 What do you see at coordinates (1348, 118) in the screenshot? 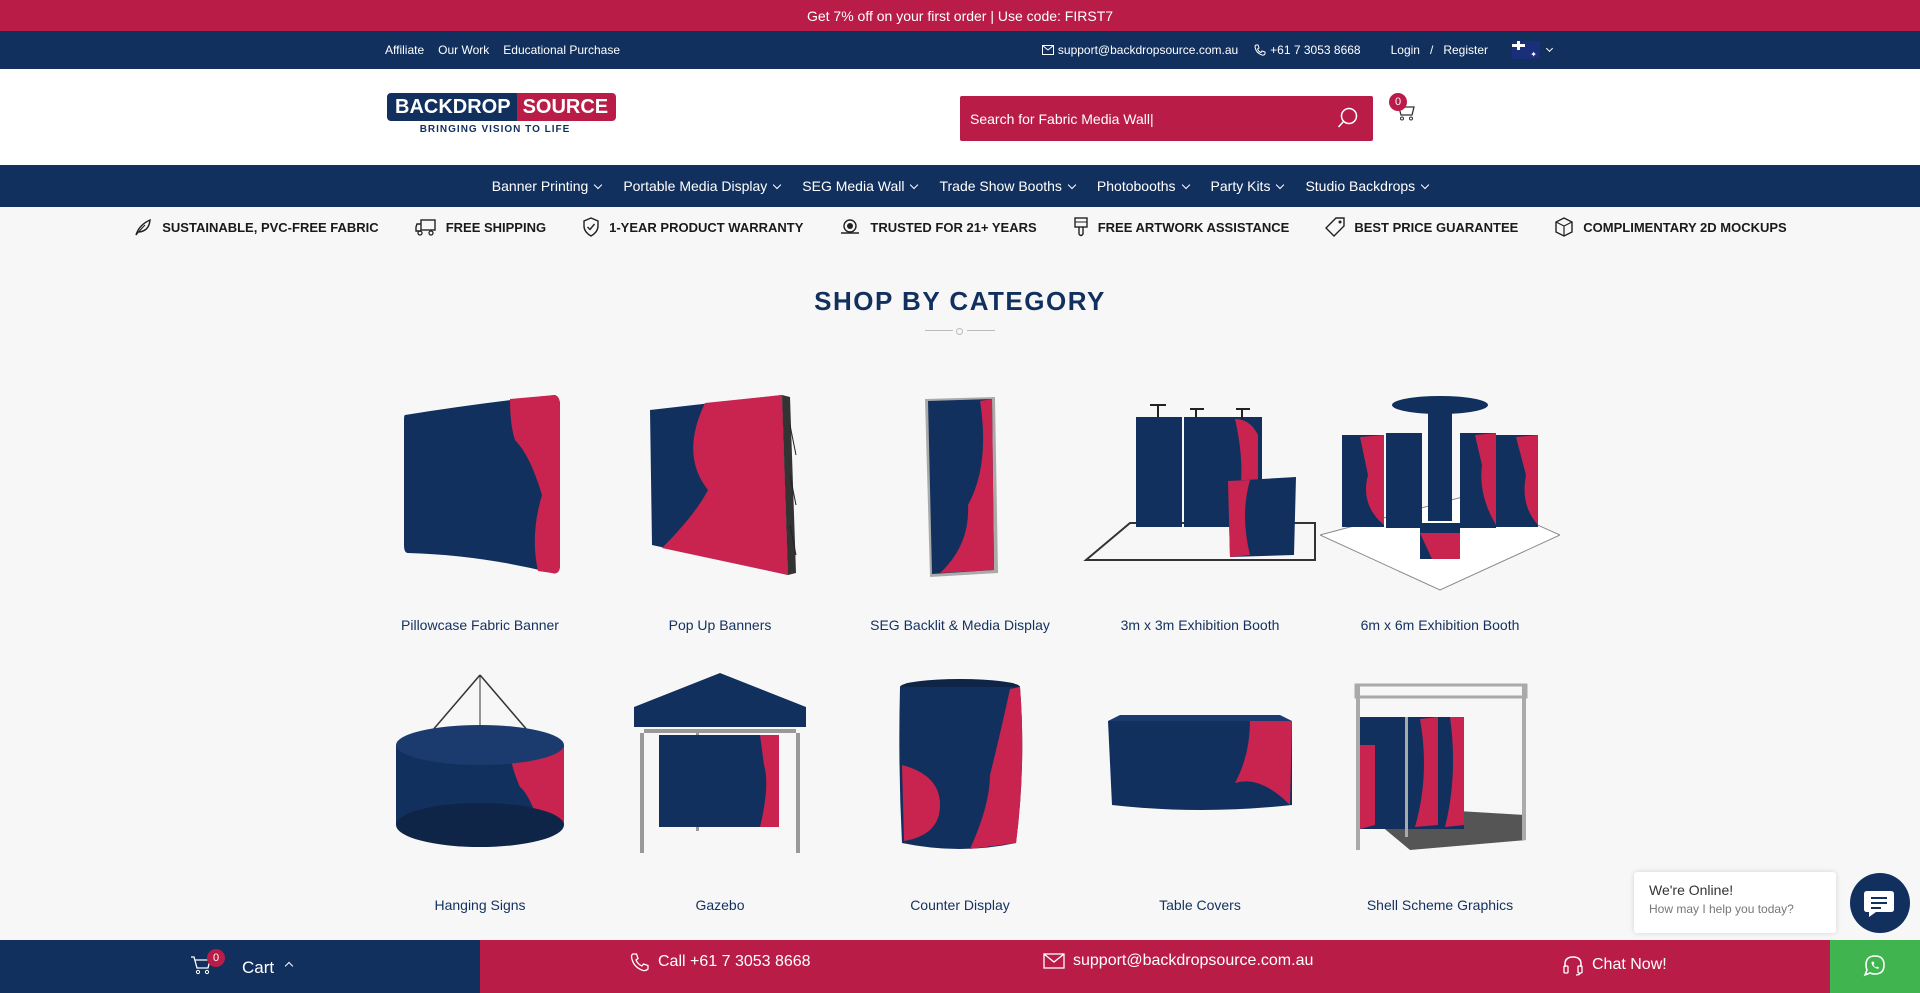
I see `search-icon` at bounding box center [1348, 118].